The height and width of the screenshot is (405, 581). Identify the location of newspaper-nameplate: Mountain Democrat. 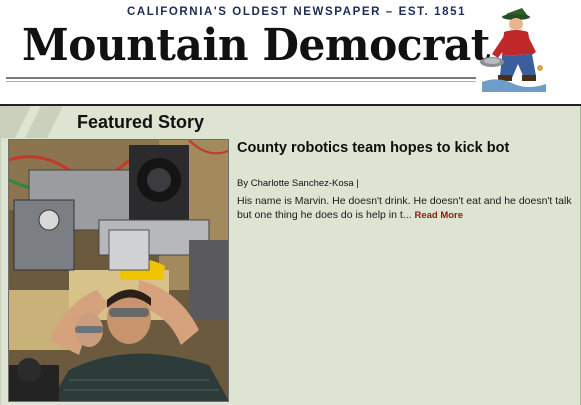
(256, 46).